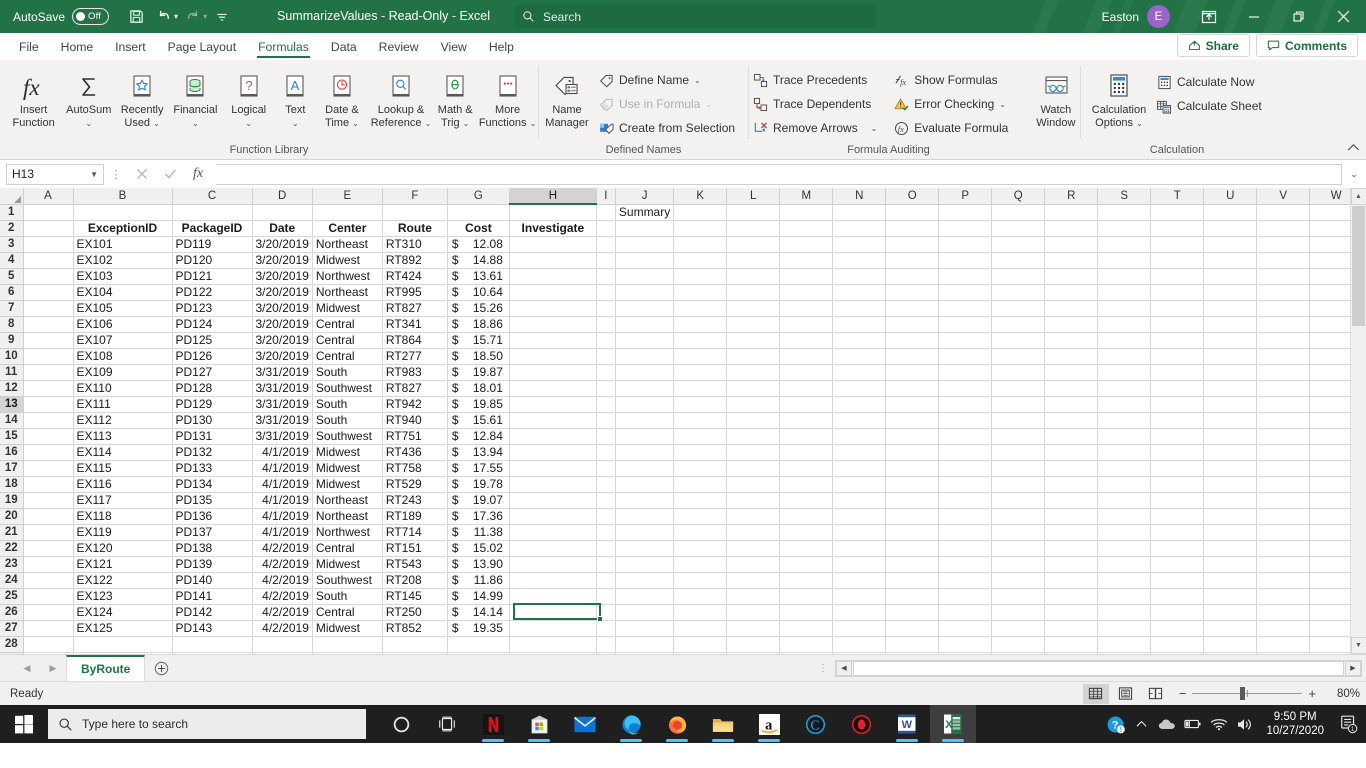 This screenshot has width=1366, height=768. What do you see at coordinates (212, 532) in the screenshot?
I see `cell-C21: PD137` at bounding box center [212, 532].